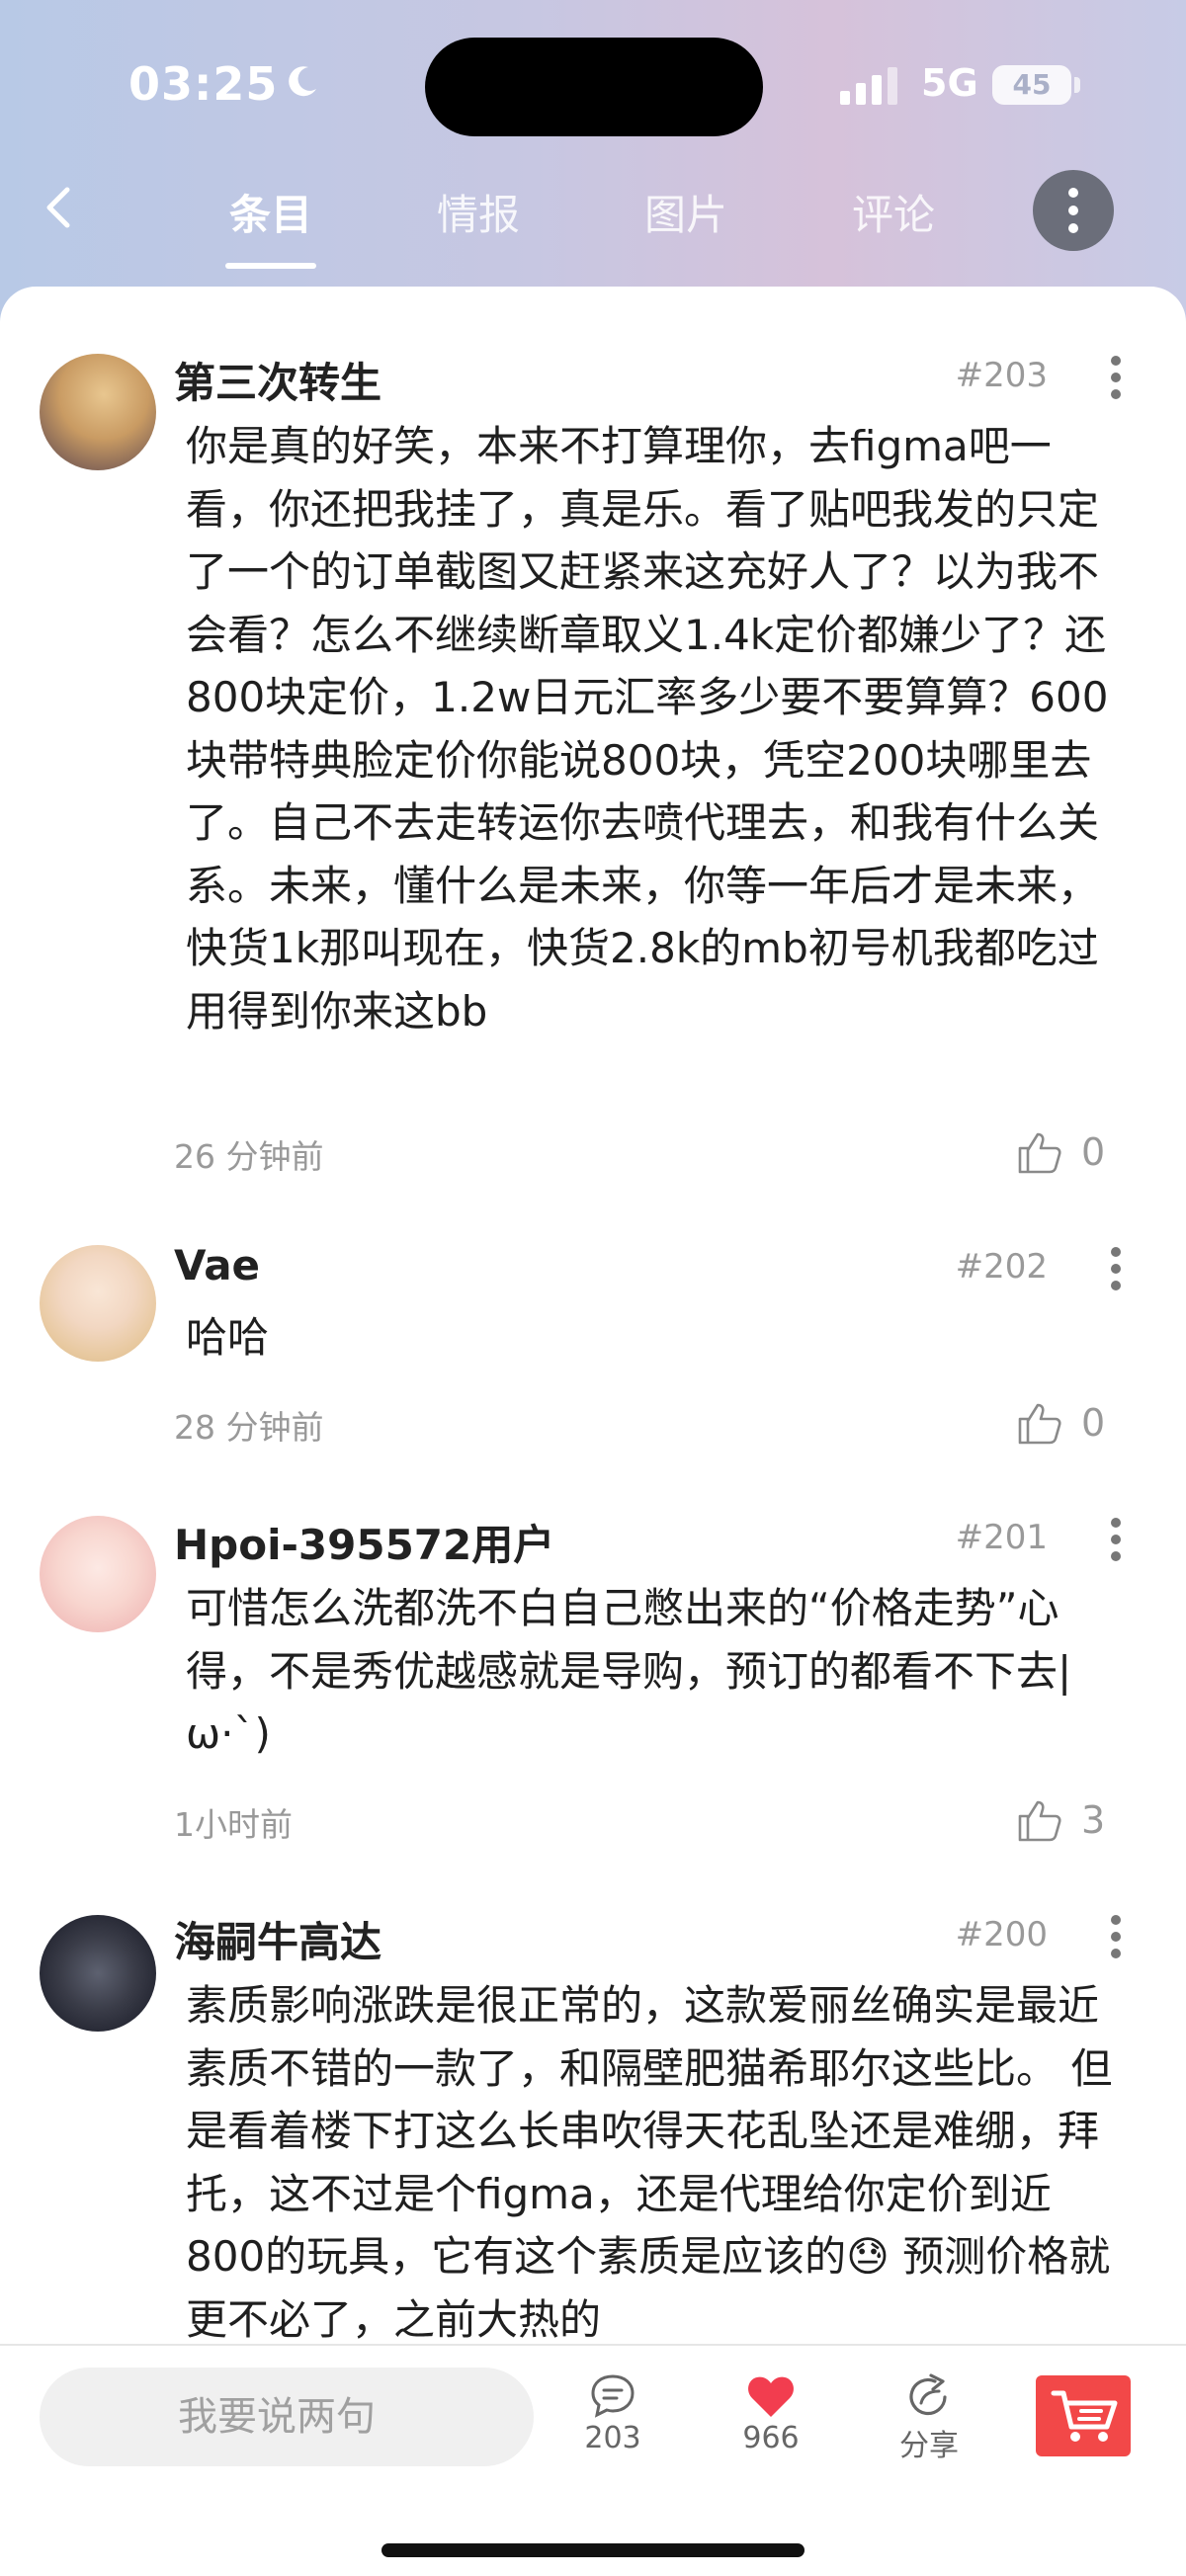  What do you see at coordinates (1001, 1537) in the screenshot?
I see `floor-number: #201` at bounding box center [1001, 1537].